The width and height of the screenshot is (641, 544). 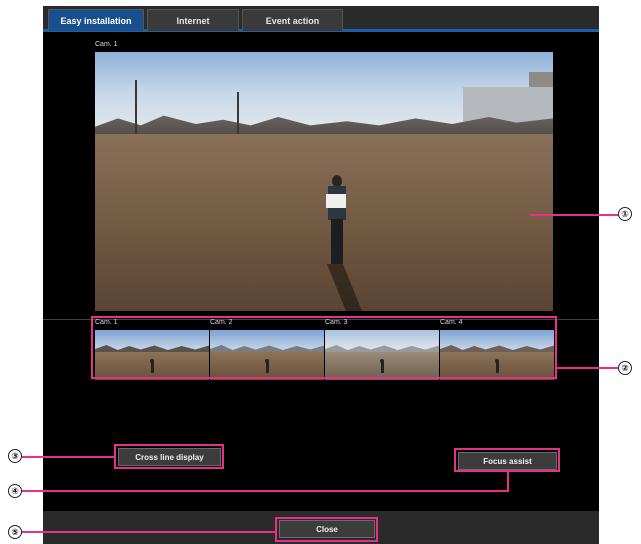 I want to click on tab-easy-installation: Easy installation, so click(x=96, y=20).